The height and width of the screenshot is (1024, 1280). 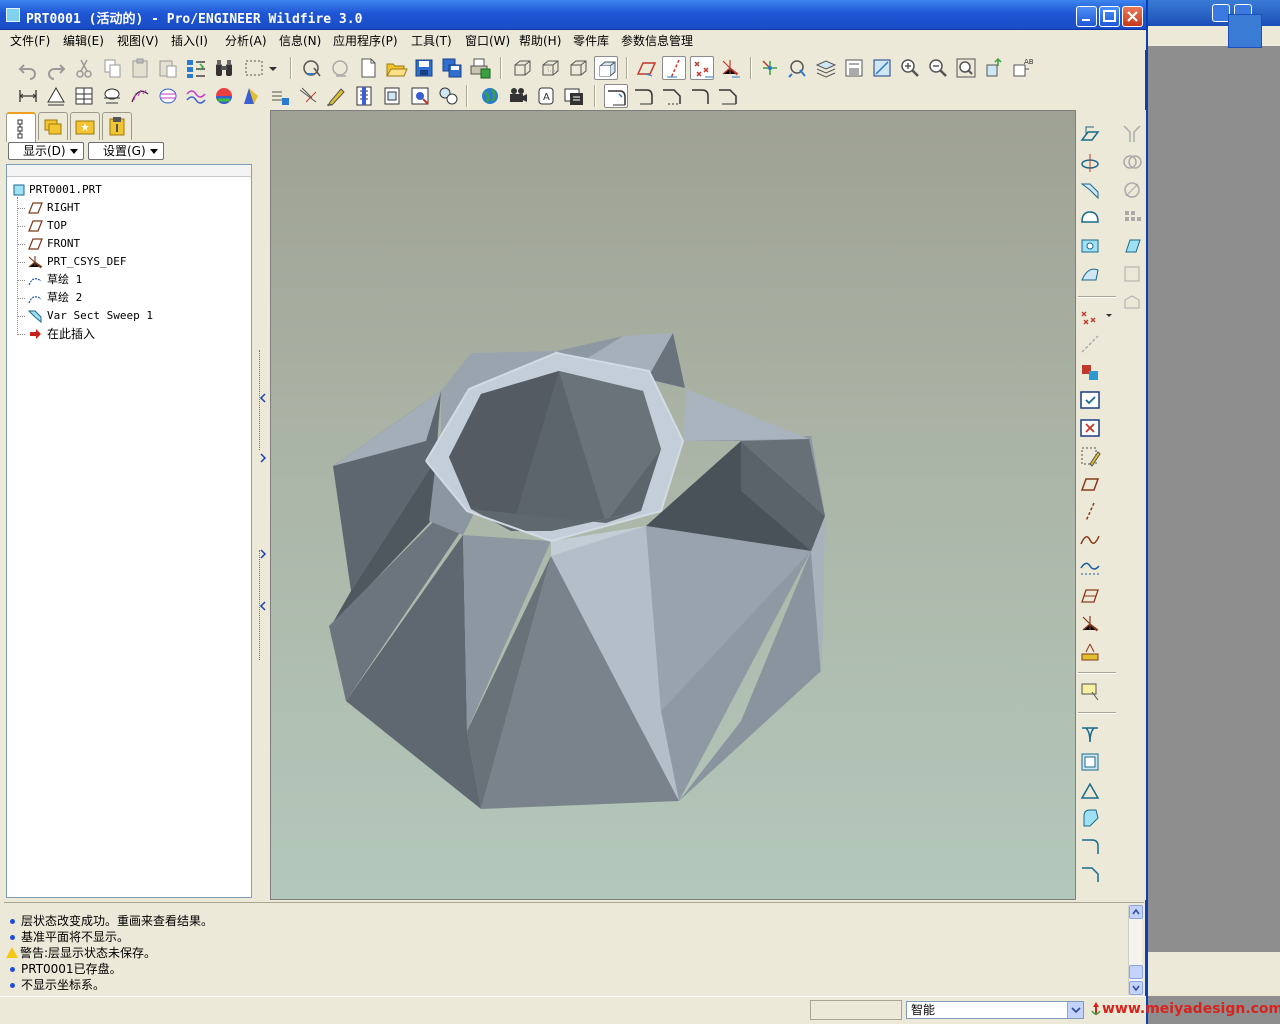 I want to click on mass-properties-button, so click(x=84, y=96).